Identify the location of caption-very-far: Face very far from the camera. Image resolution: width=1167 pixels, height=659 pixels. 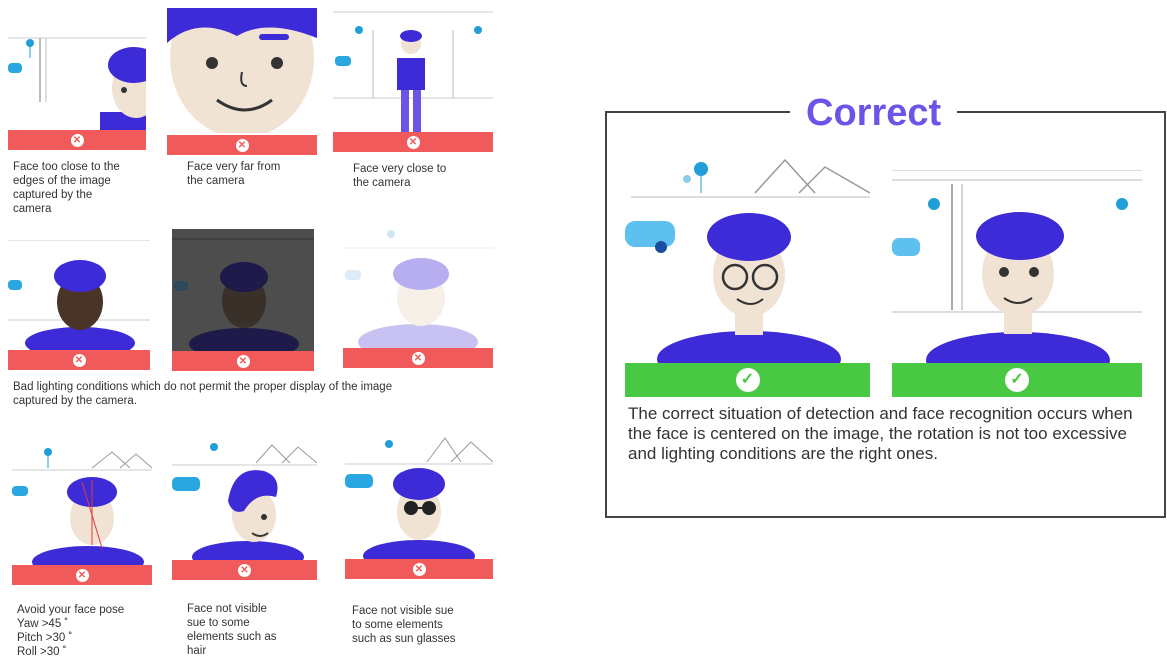
(234, 174).